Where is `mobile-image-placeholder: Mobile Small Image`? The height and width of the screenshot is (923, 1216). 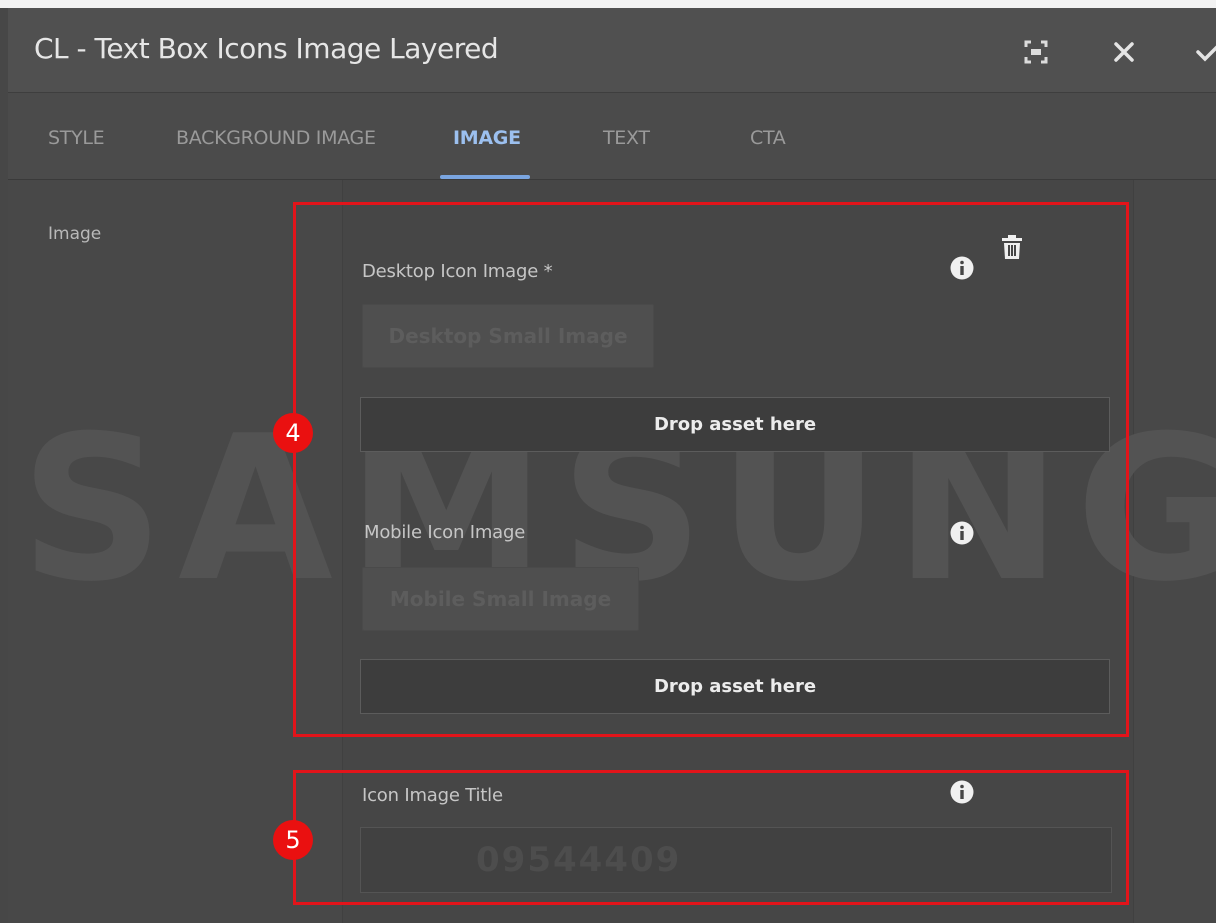 mobile-image-placeholder: Mobile Small Image is located at coordinates (500, 599).